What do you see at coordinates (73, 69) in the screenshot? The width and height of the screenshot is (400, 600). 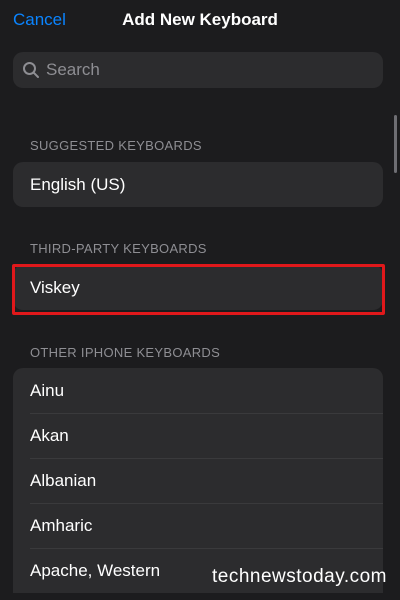 I see `search-placeholder: Search` at bounding box center [73, 69].